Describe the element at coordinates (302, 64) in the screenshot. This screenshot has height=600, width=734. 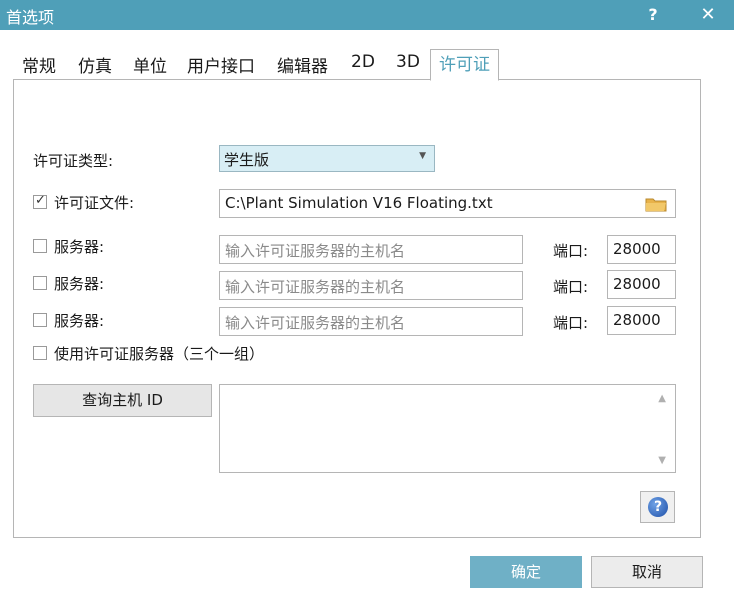
I see `tab-editor: 编辑器` at that location.